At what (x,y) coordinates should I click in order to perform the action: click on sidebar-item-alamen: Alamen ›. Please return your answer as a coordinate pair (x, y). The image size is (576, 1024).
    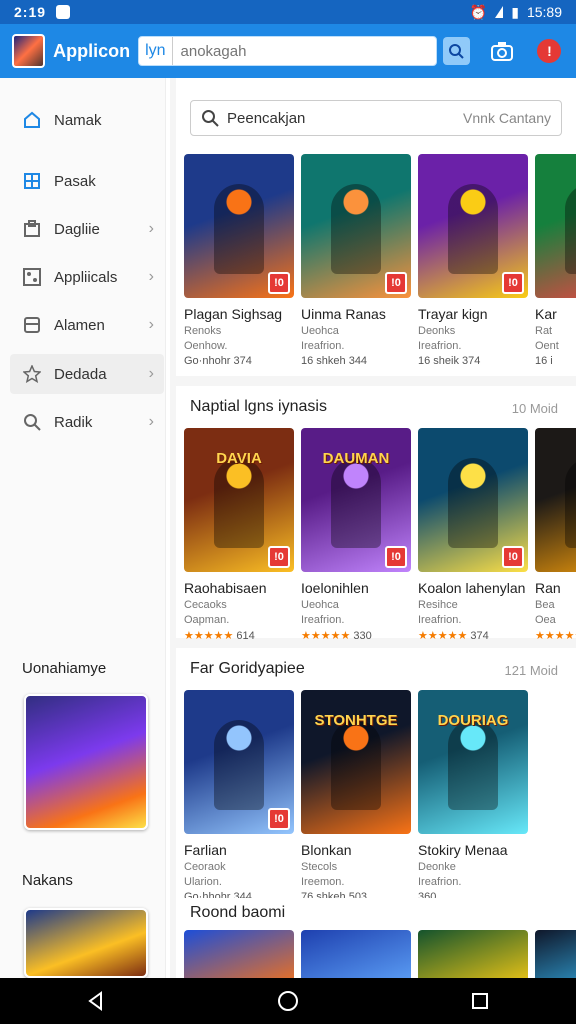
    Looking at the image, I should click on (87, 325).